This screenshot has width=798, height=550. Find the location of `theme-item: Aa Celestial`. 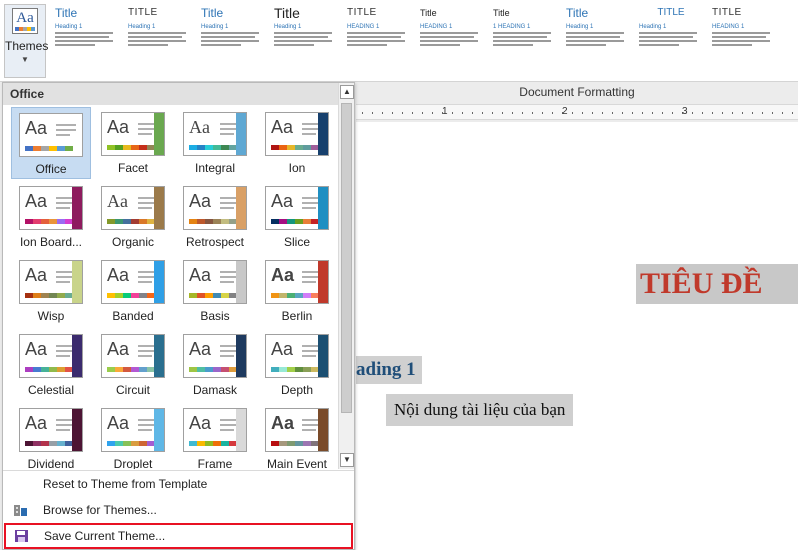

theme-item: Aa Celestial is located at coordinates (51, 365).